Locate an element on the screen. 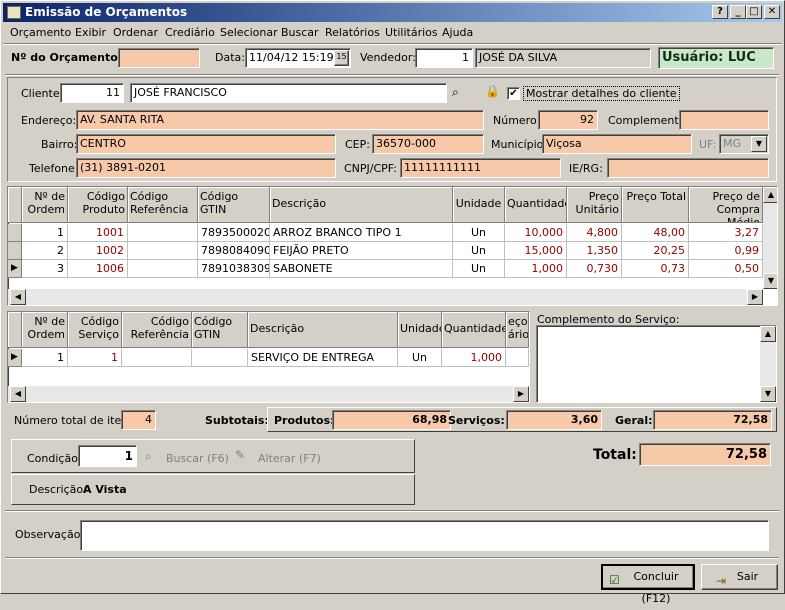  cliente-name-field: JOSÉ FRANCISCO is located at coordinates (288, 93).